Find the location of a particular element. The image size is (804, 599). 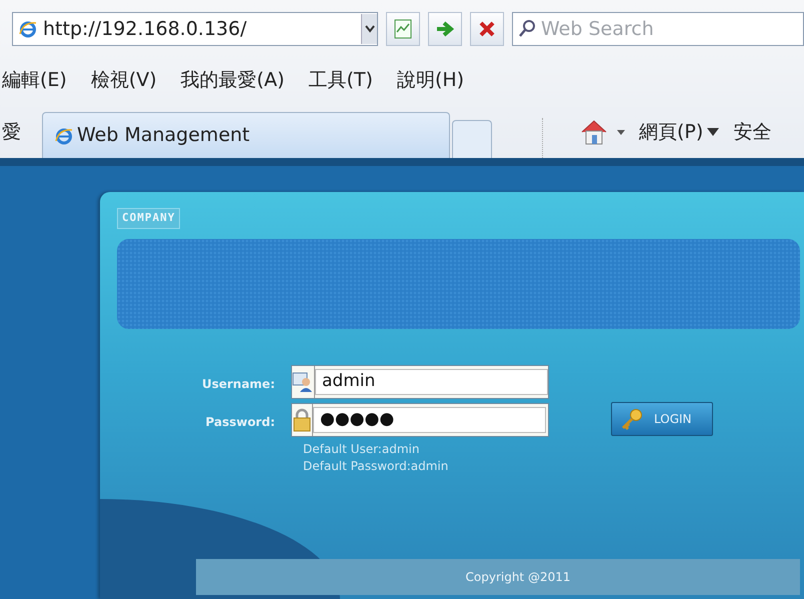

go-button is located at coordinates (445, 29).